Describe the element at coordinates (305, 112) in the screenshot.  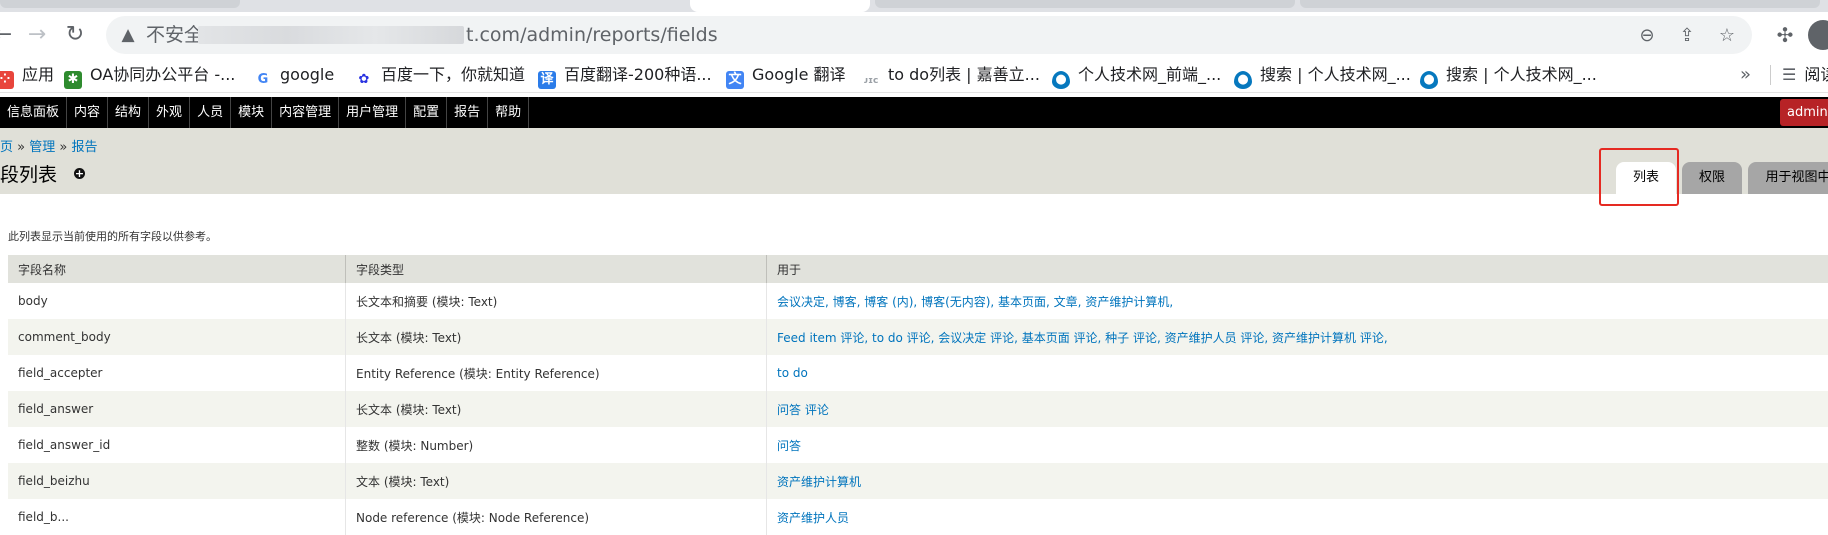
I see `admin-menu-content-management: 内容管理` at that location.